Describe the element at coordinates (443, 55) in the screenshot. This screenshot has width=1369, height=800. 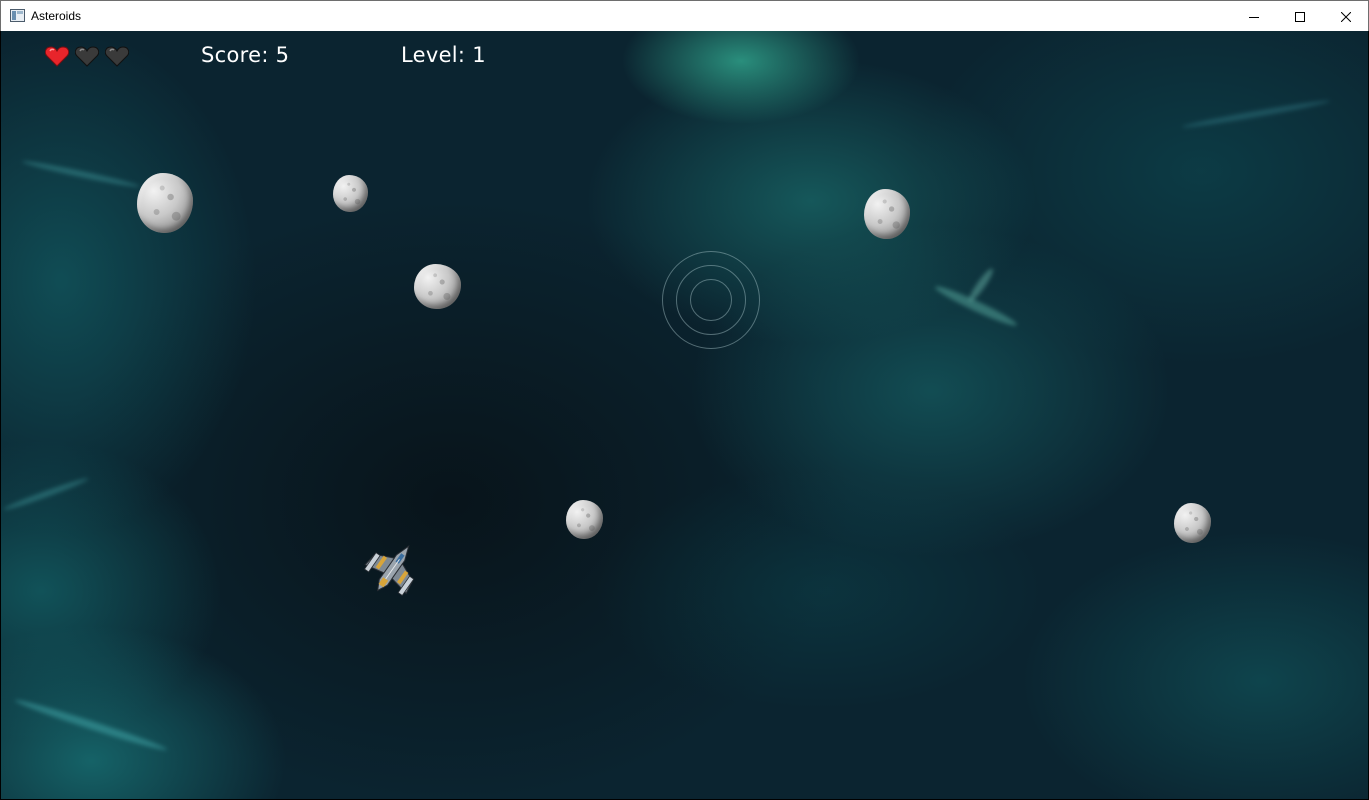
I see `level-display: Level: 1` at that location.